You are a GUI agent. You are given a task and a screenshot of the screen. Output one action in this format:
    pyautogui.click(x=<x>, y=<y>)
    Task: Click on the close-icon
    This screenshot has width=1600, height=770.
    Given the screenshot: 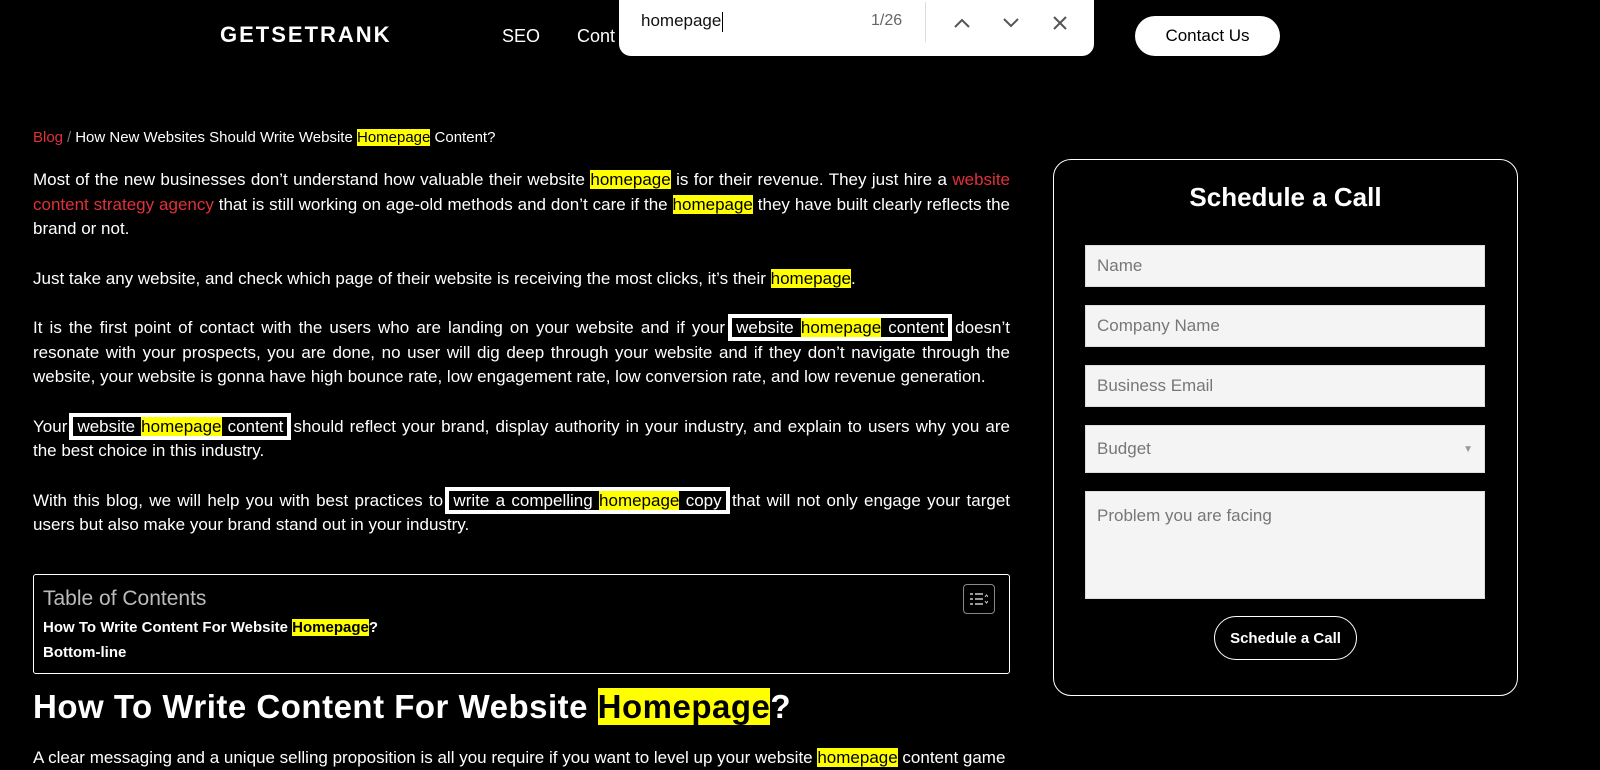 What is the action you would take?
    pyautogui.click(x=1060, y=23)
    